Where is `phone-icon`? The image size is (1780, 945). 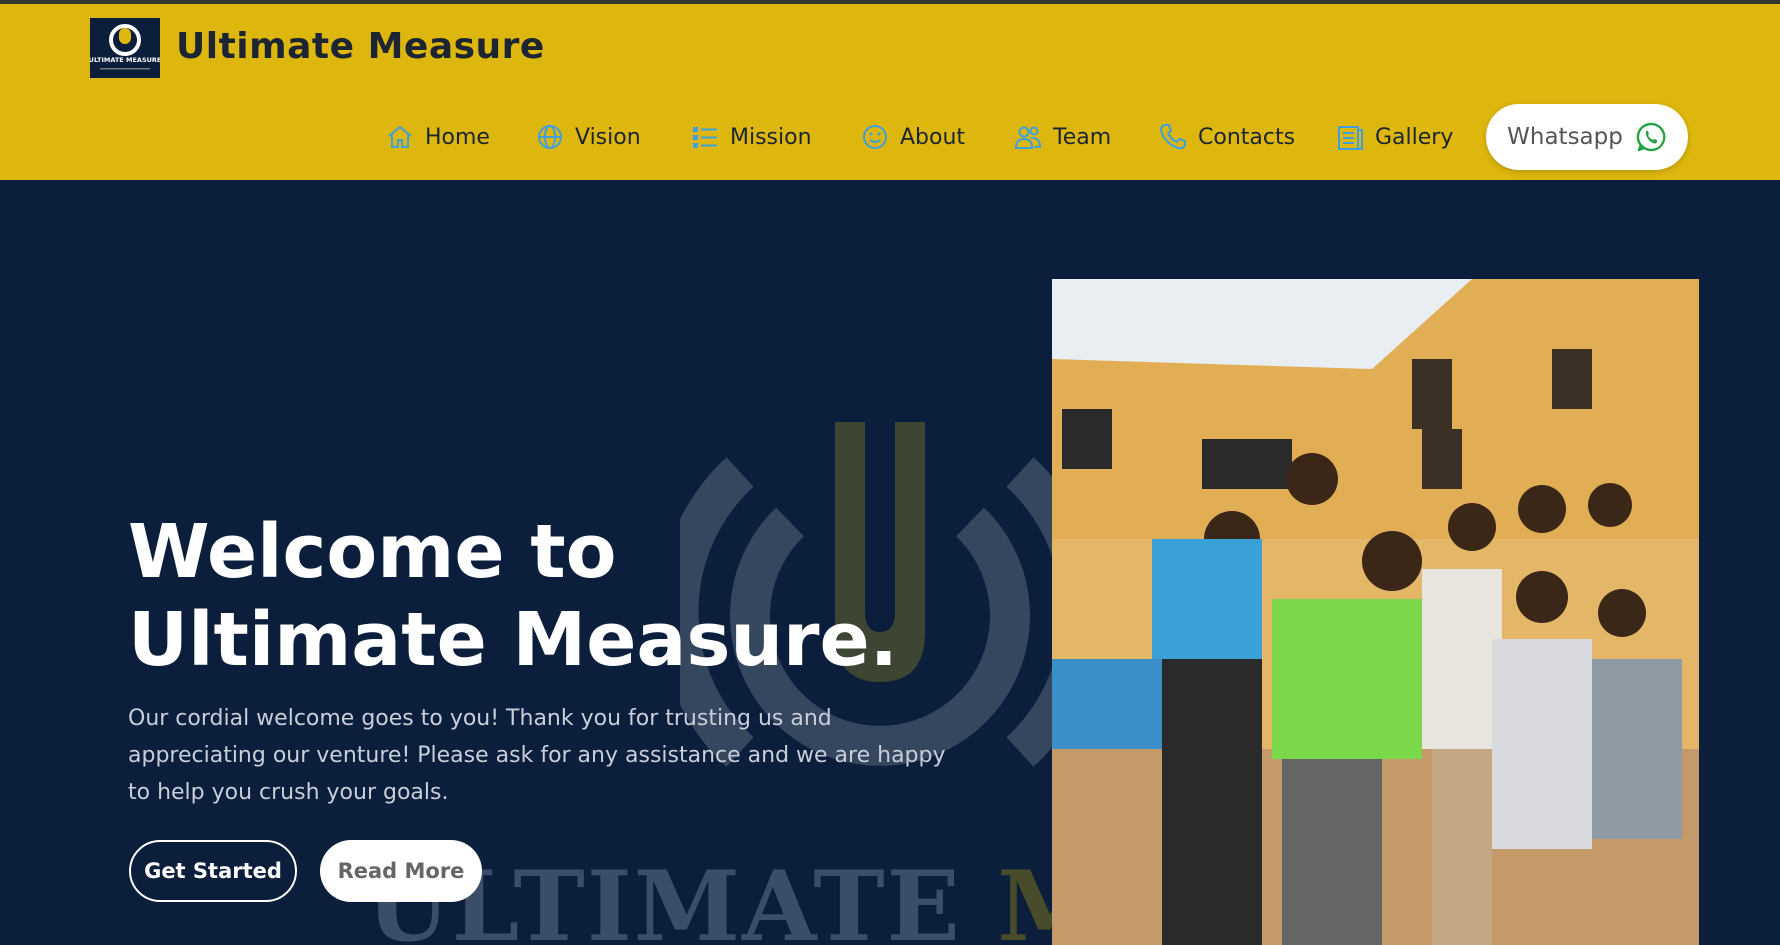 phone-icon is located at coordinates (1173, 137).